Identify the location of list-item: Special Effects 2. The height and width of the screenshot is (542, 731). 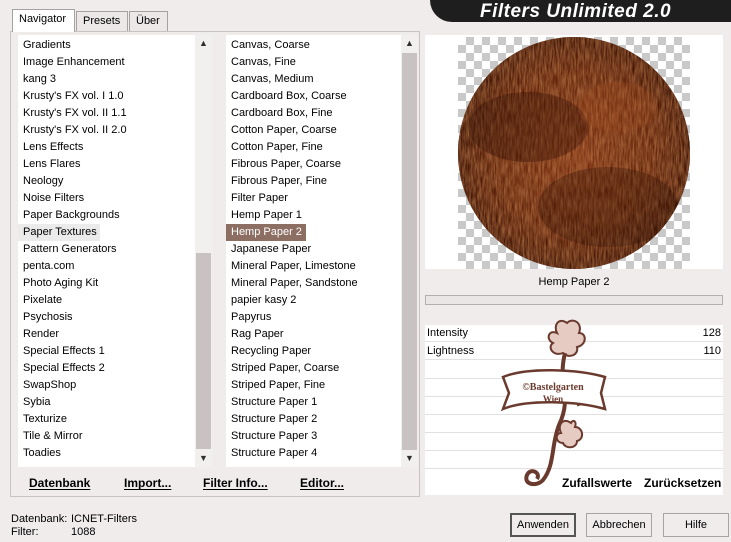
(61, 368).